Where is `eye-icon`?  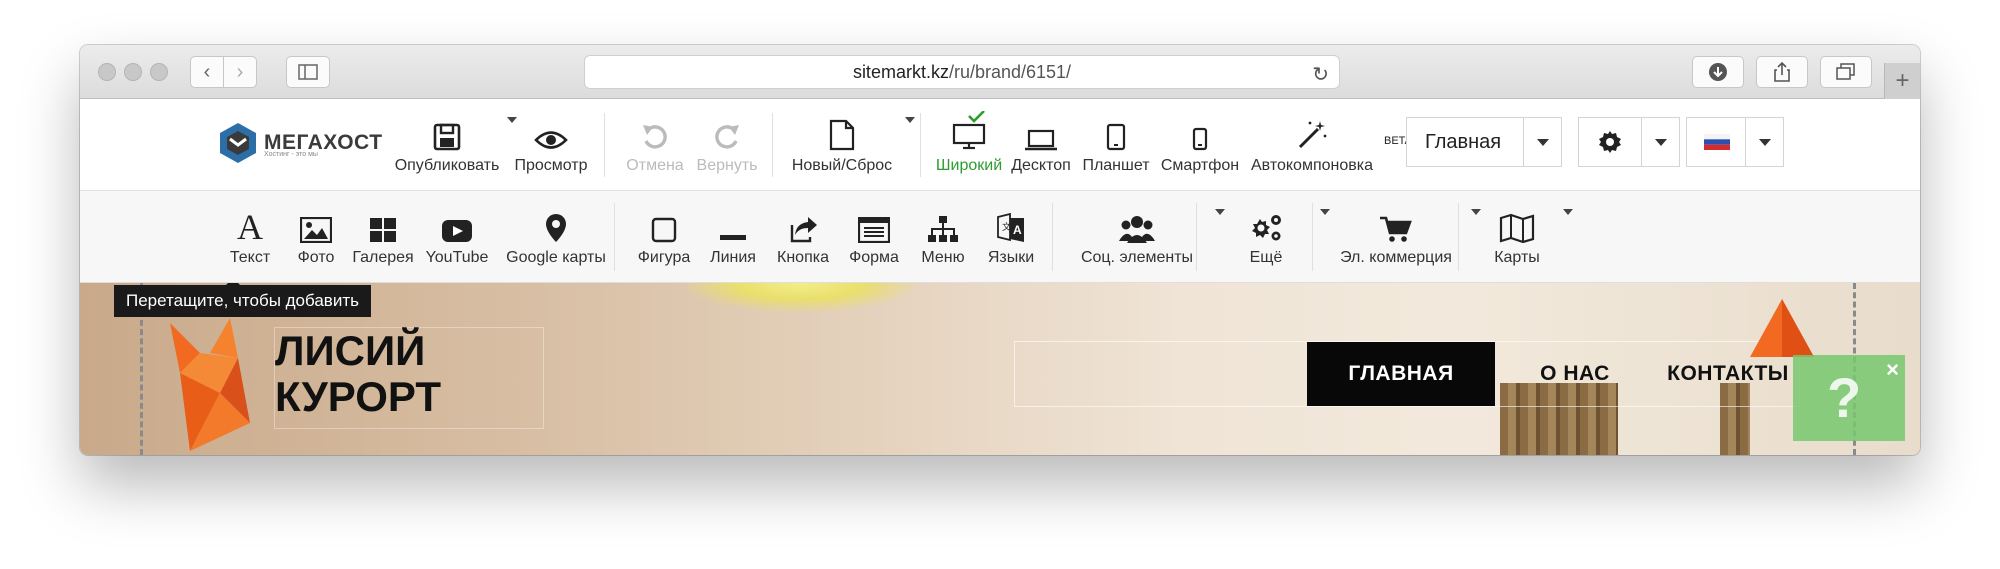
eye-icon is located at coordinates (551, 140).